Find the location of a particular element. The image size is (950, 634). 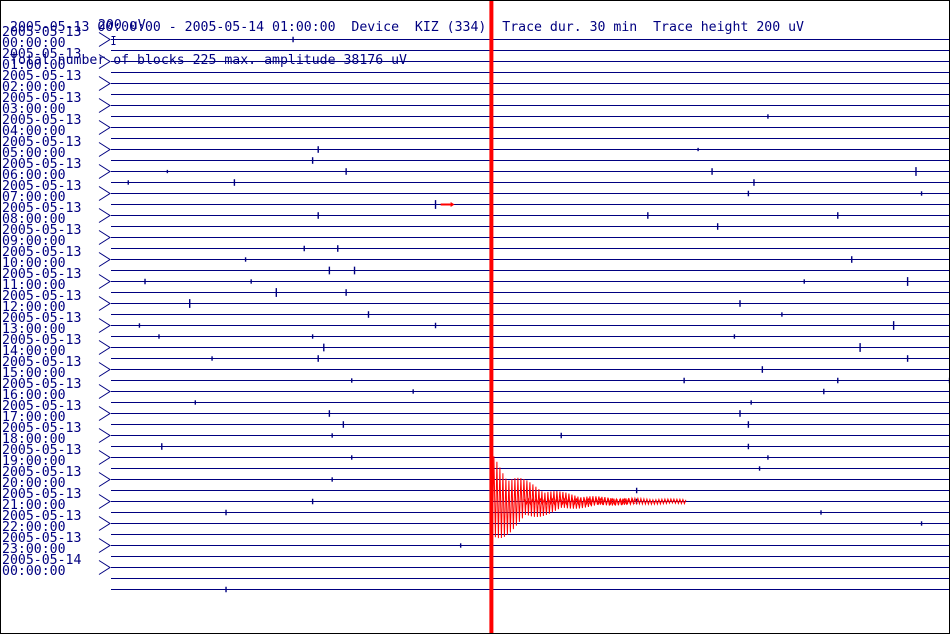

time-label: 2005-05-13 18:00:00 is located at coordinates (50, 434).